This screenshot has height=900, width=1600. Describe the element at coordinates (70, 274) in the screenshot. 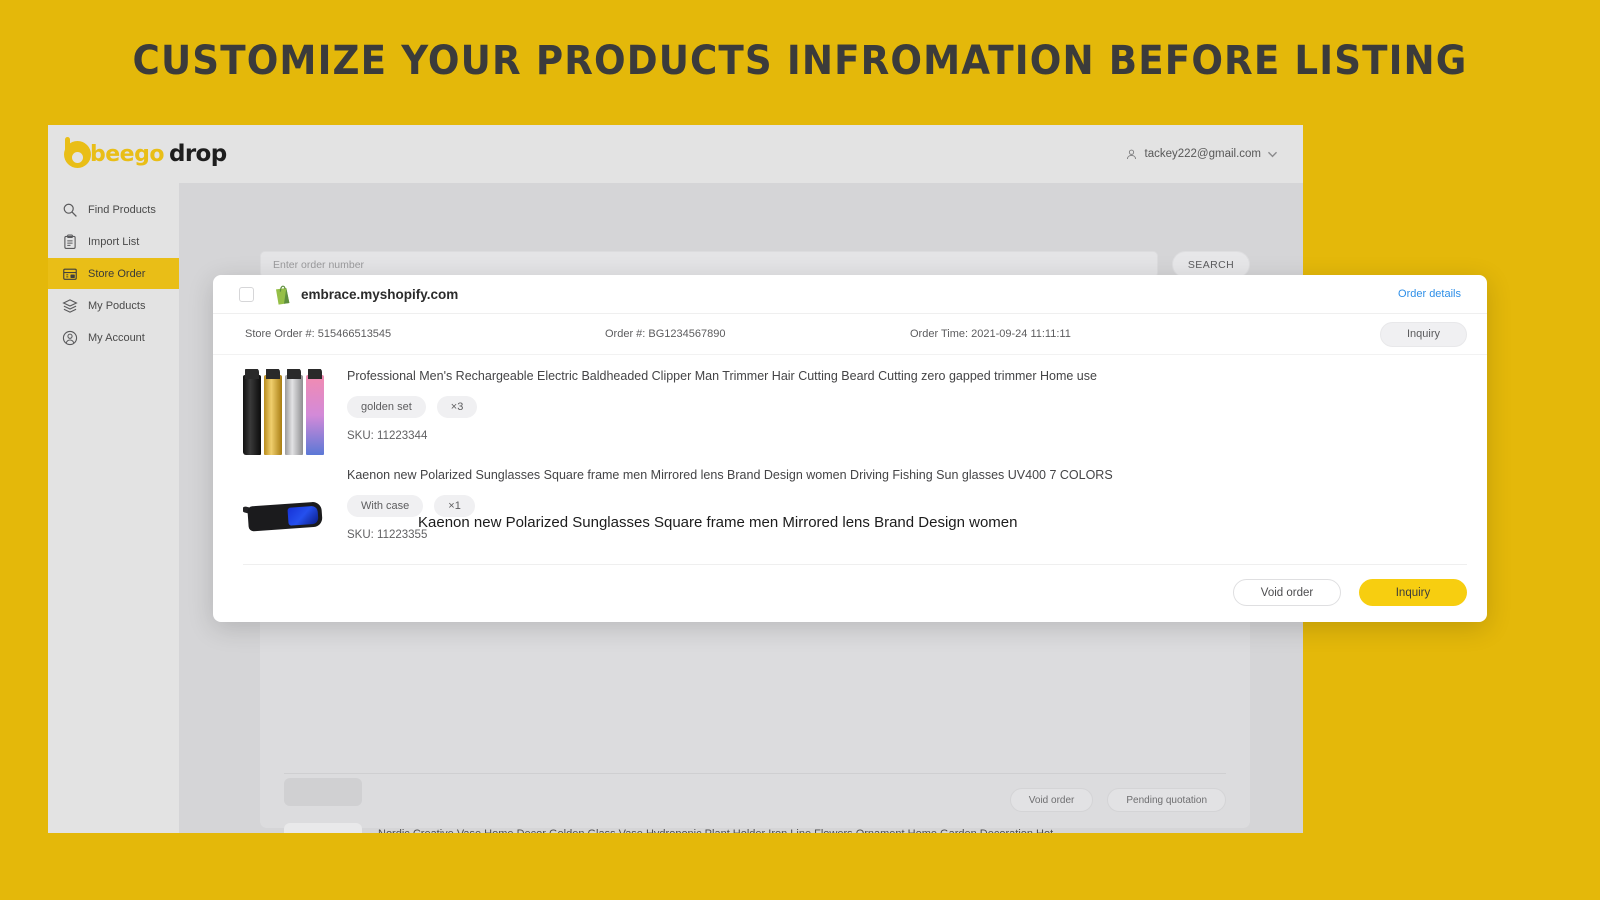

I see `store-register-icon` at that location.